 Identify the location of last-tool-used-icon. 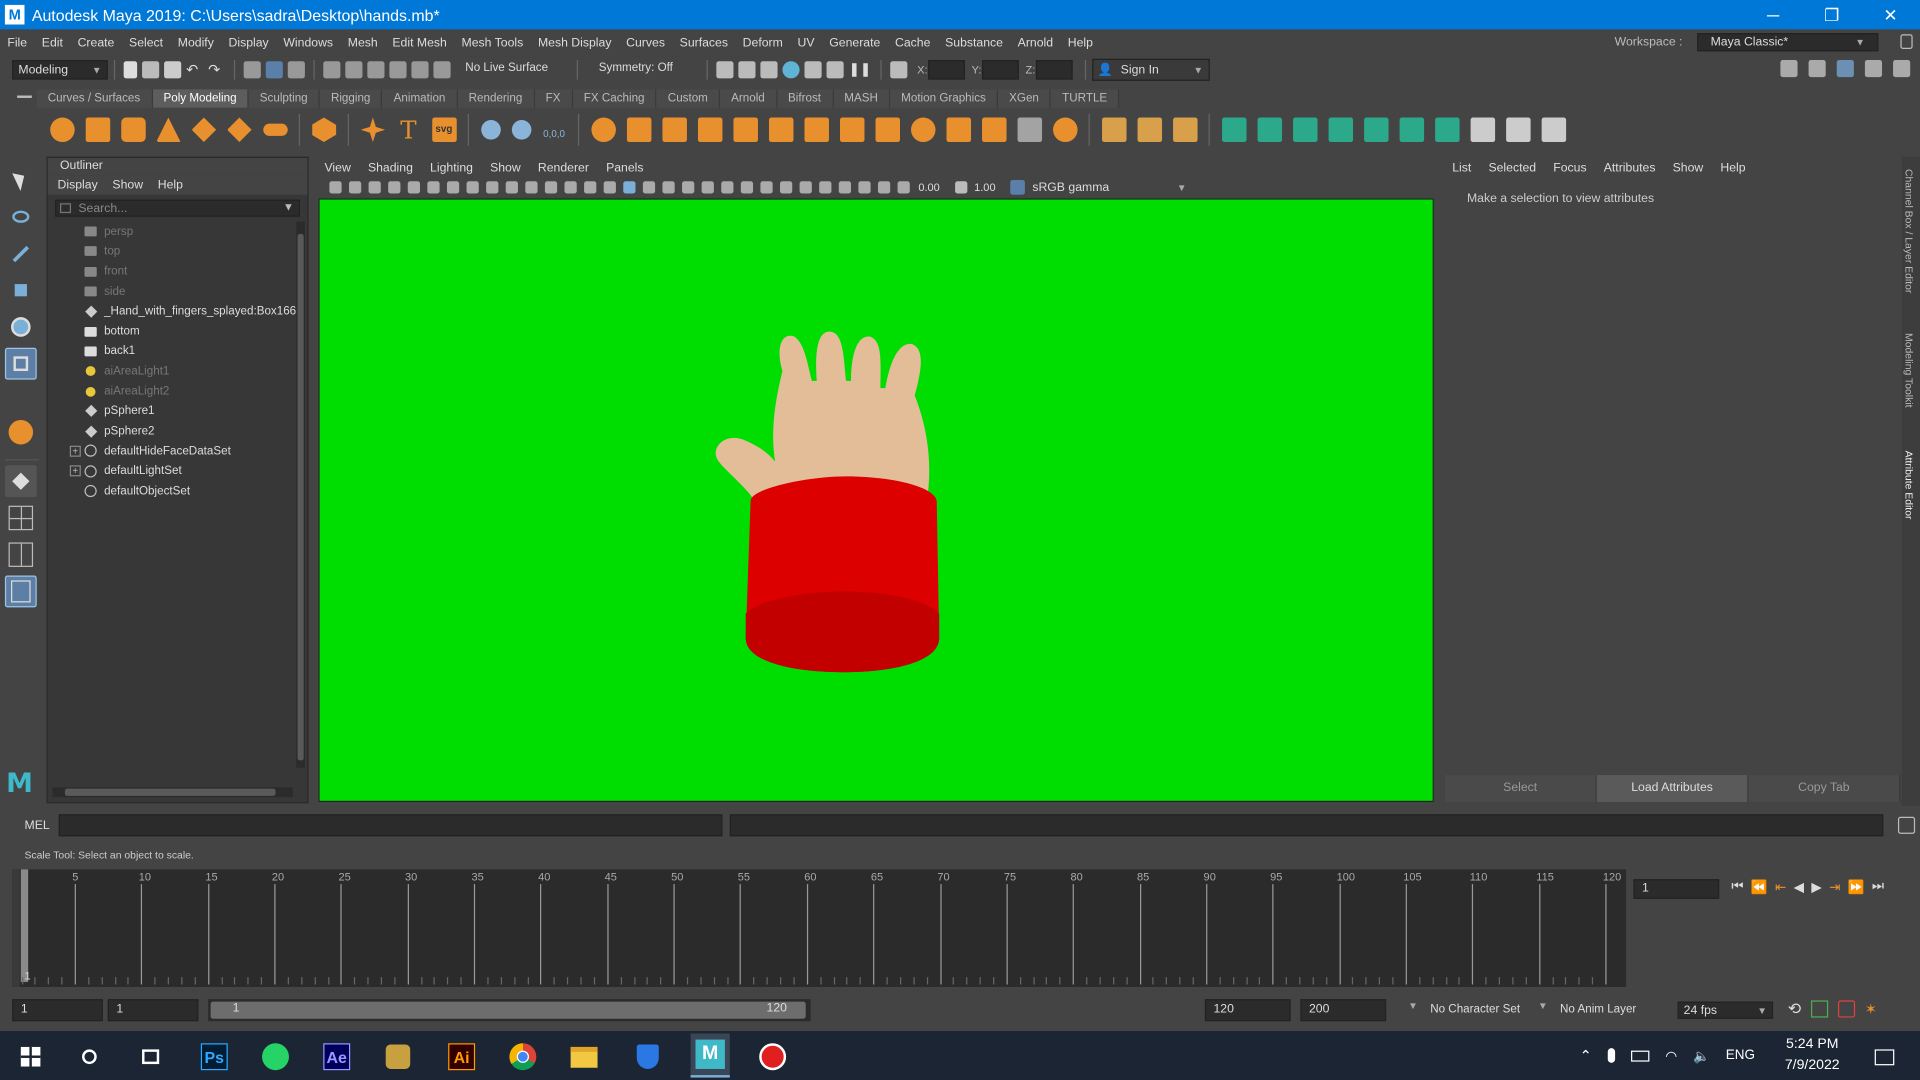
(21, 432).